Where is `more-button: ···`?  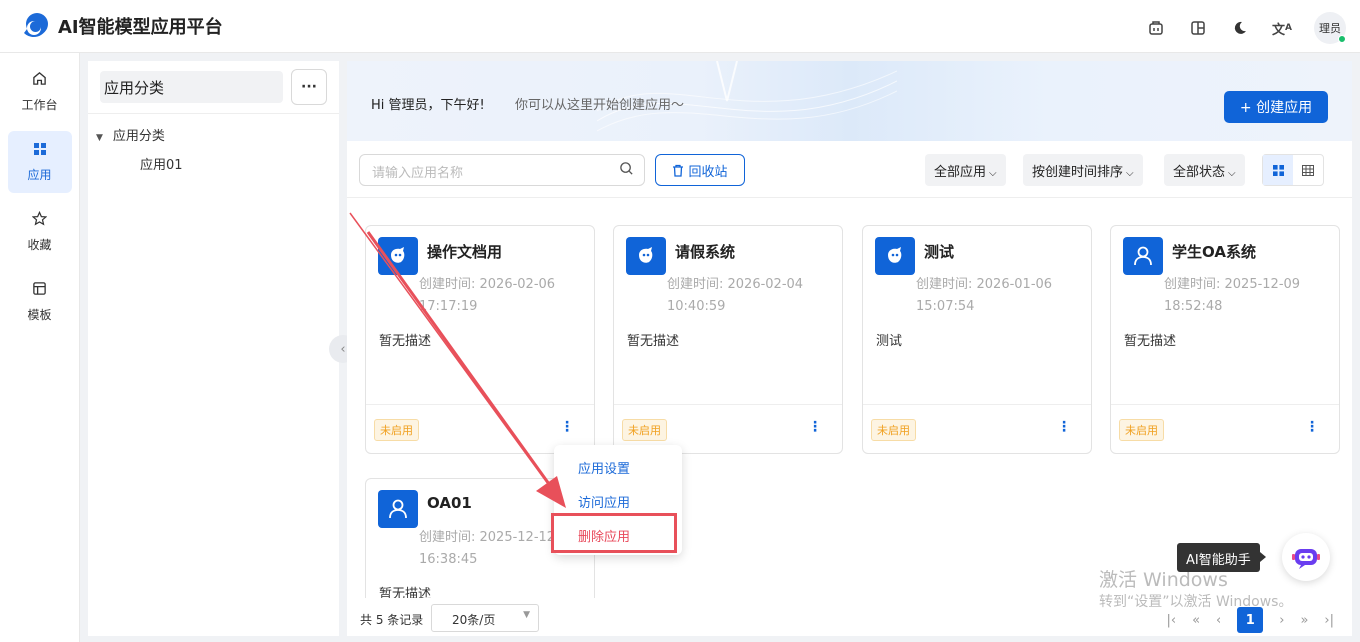 more-button: ··· is located at coordinates (309, 87).